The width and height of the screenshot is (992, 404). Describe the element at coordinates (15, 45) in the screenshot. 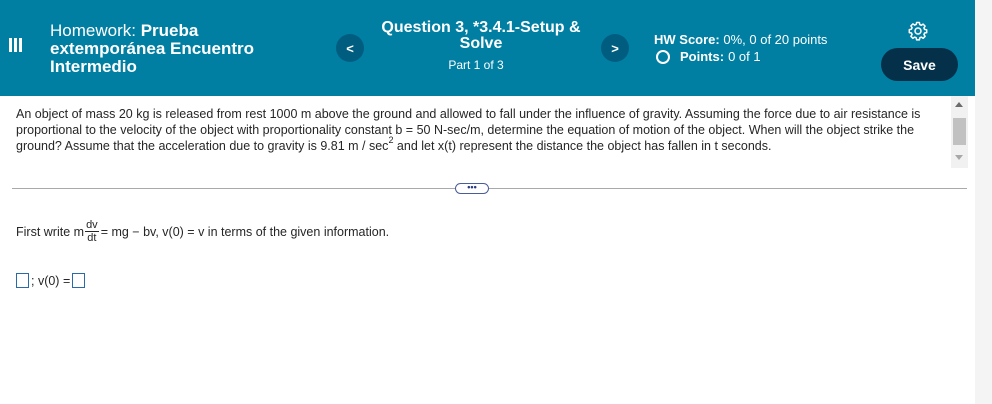

I see `menu-icon` at that location.